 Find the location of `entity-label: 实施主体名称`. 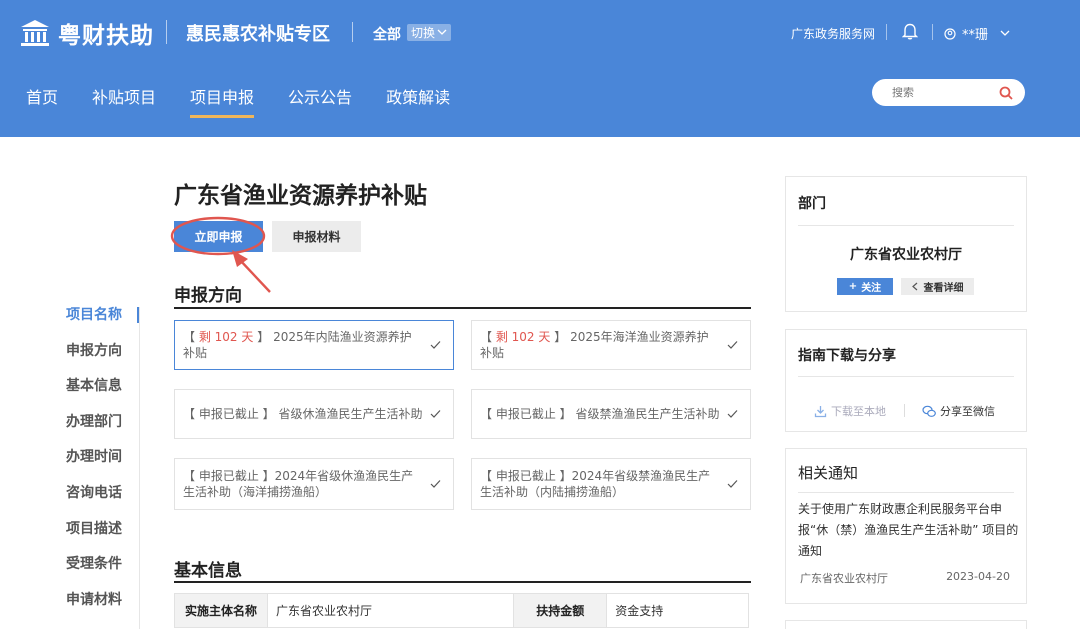

entity-label: 实施主体名称 is located at coordinates (221, 610).